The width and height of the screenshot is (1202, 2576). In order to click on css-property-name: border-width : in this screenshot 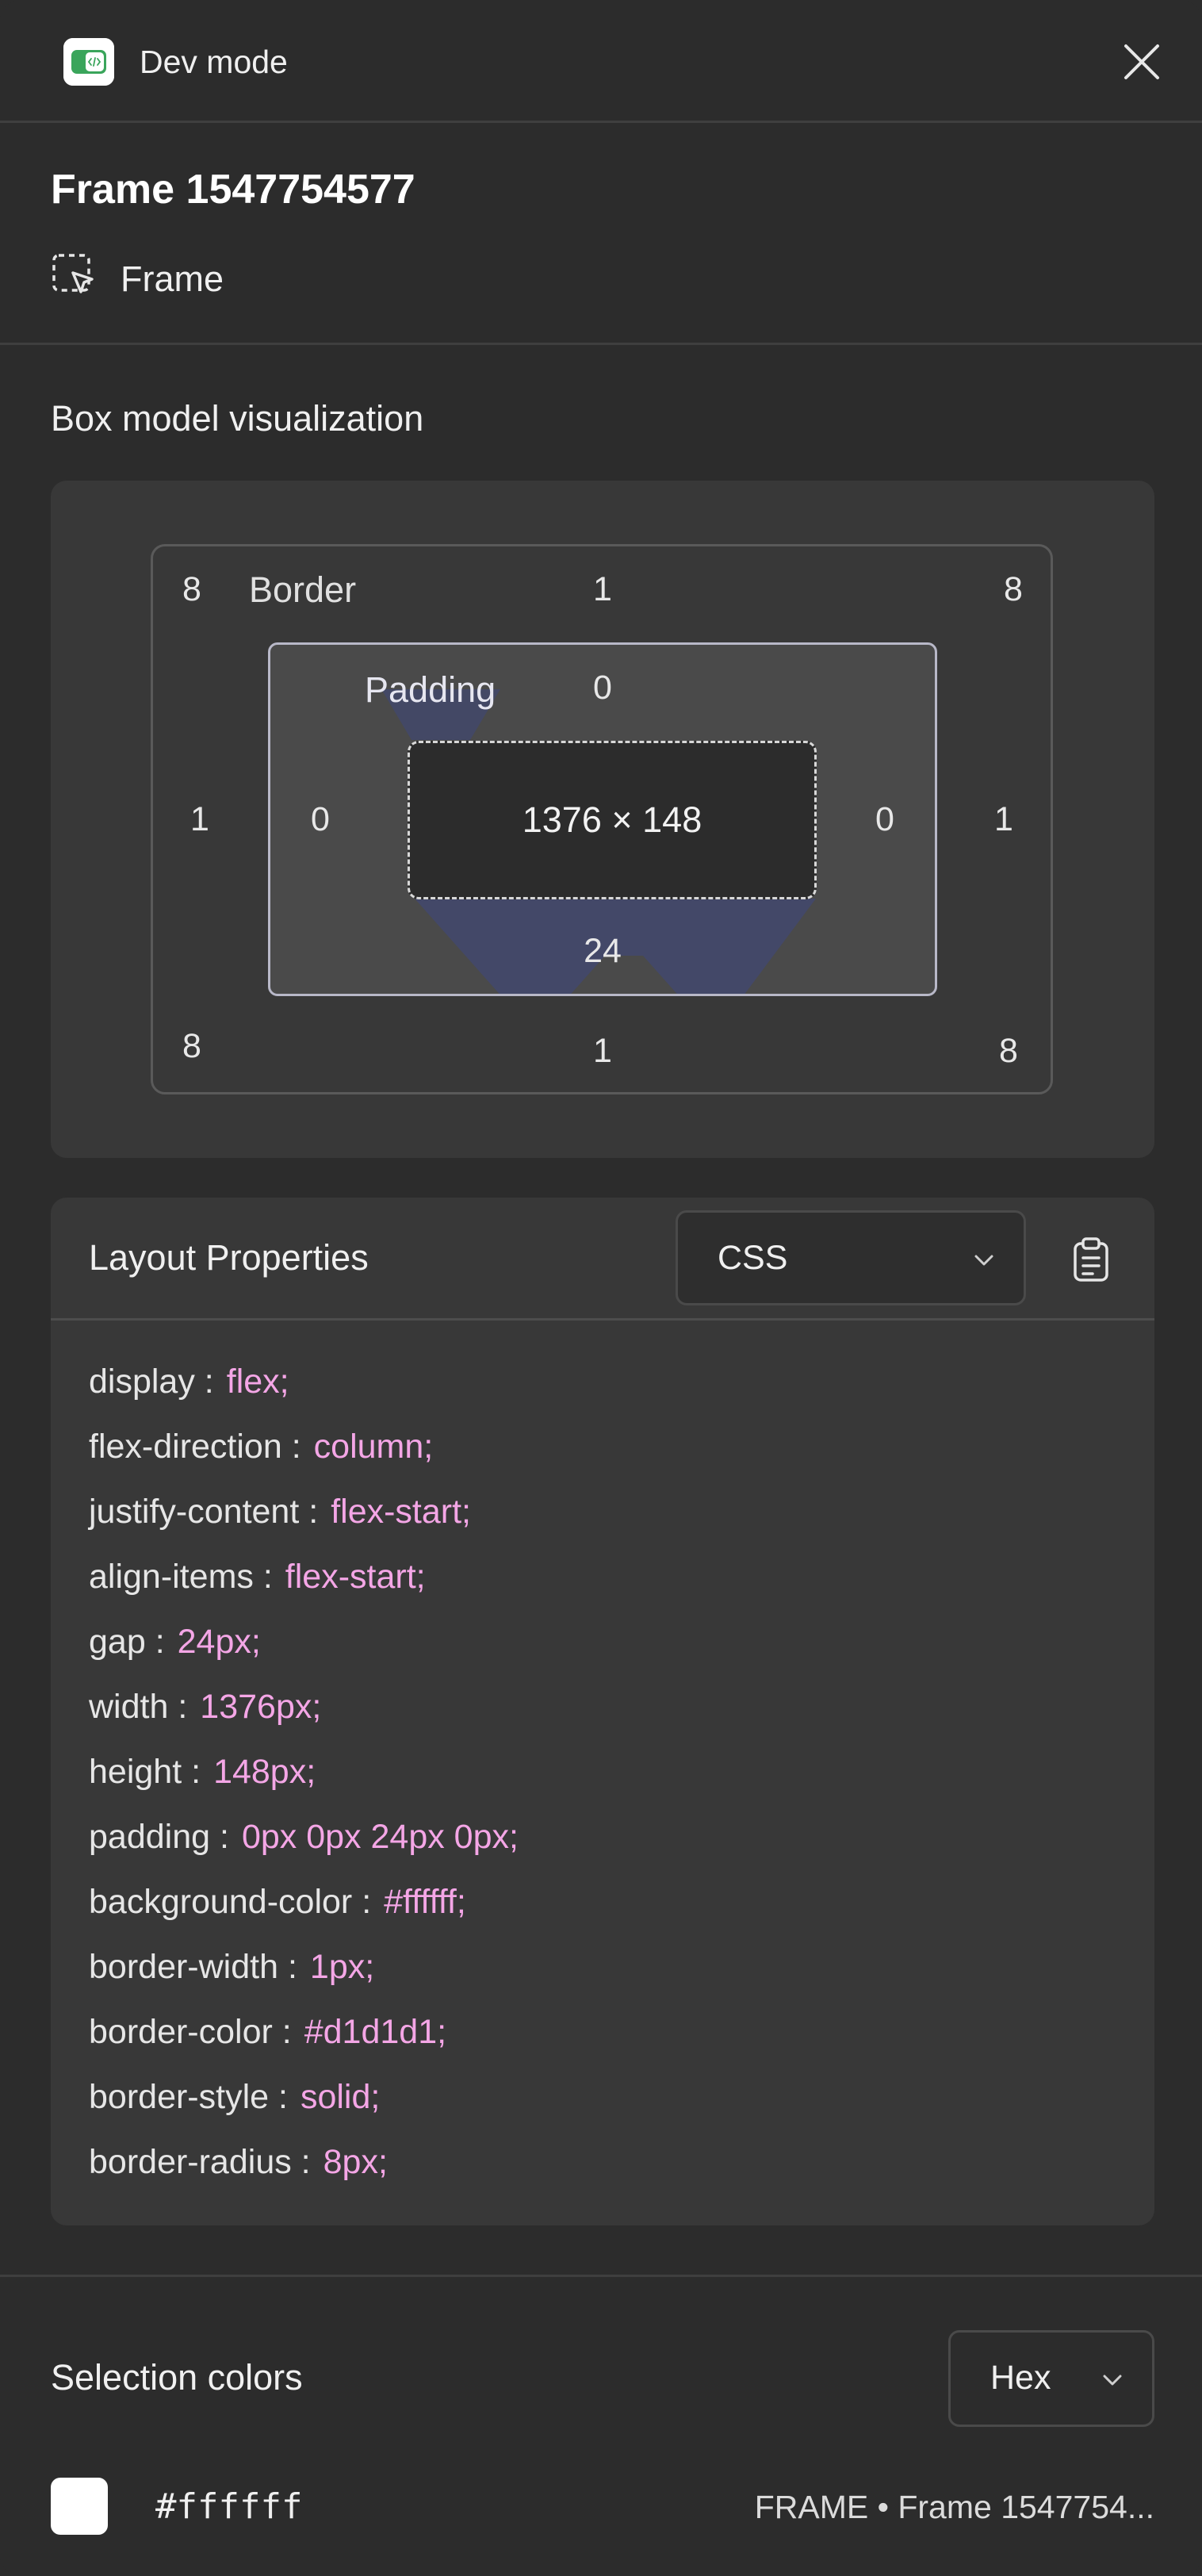, I will do `click(193, 1967)`.